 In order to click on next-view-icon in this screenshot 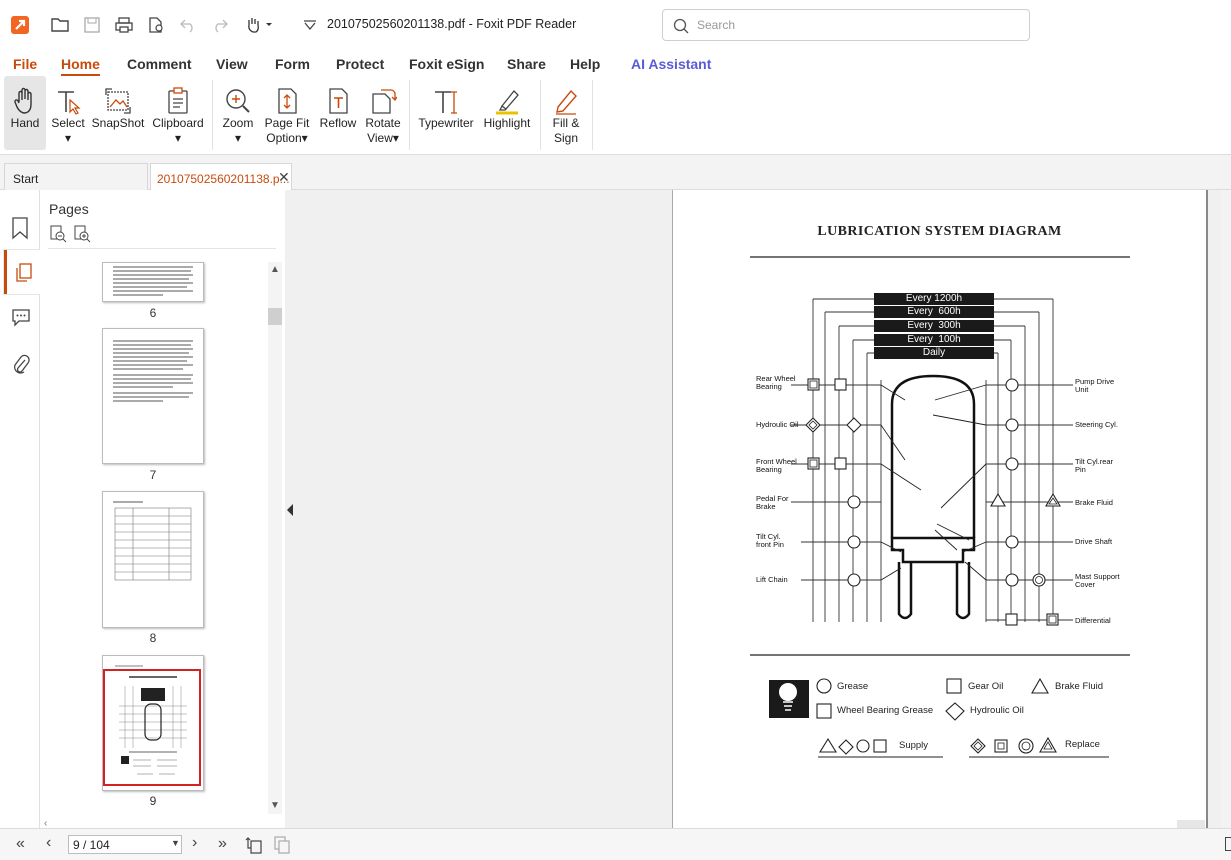, I will do `click(282, 846)`.